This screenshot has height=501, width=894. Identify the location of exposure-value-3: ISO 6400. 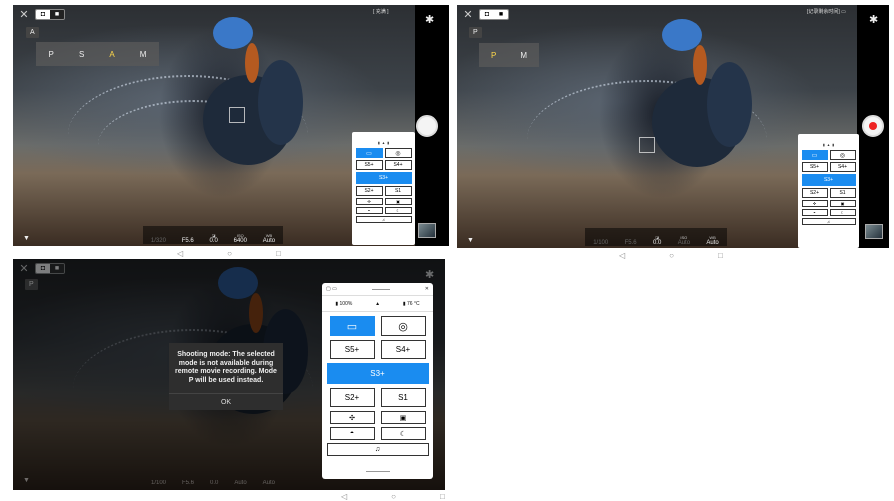
(240, 238).